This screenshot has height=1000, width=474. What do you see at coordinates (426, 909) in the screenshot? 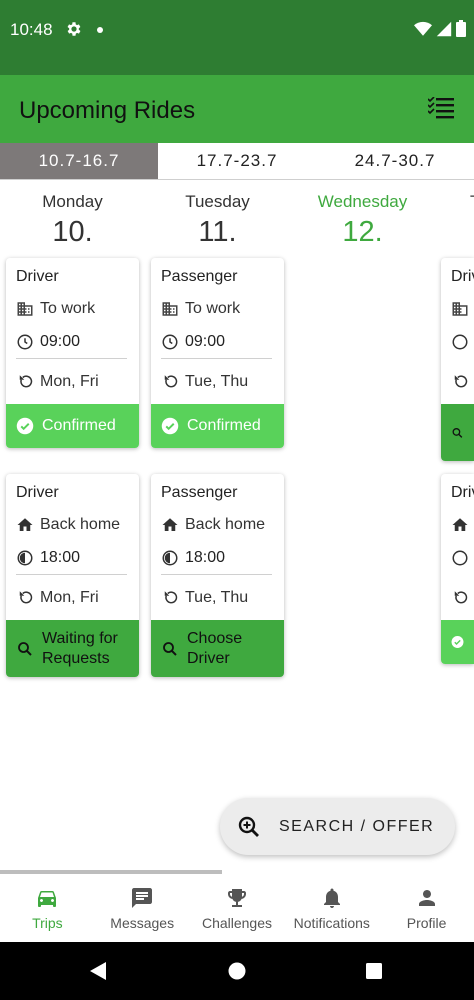
I see `nav-profile: Profile` at bounding box center [426, 909].